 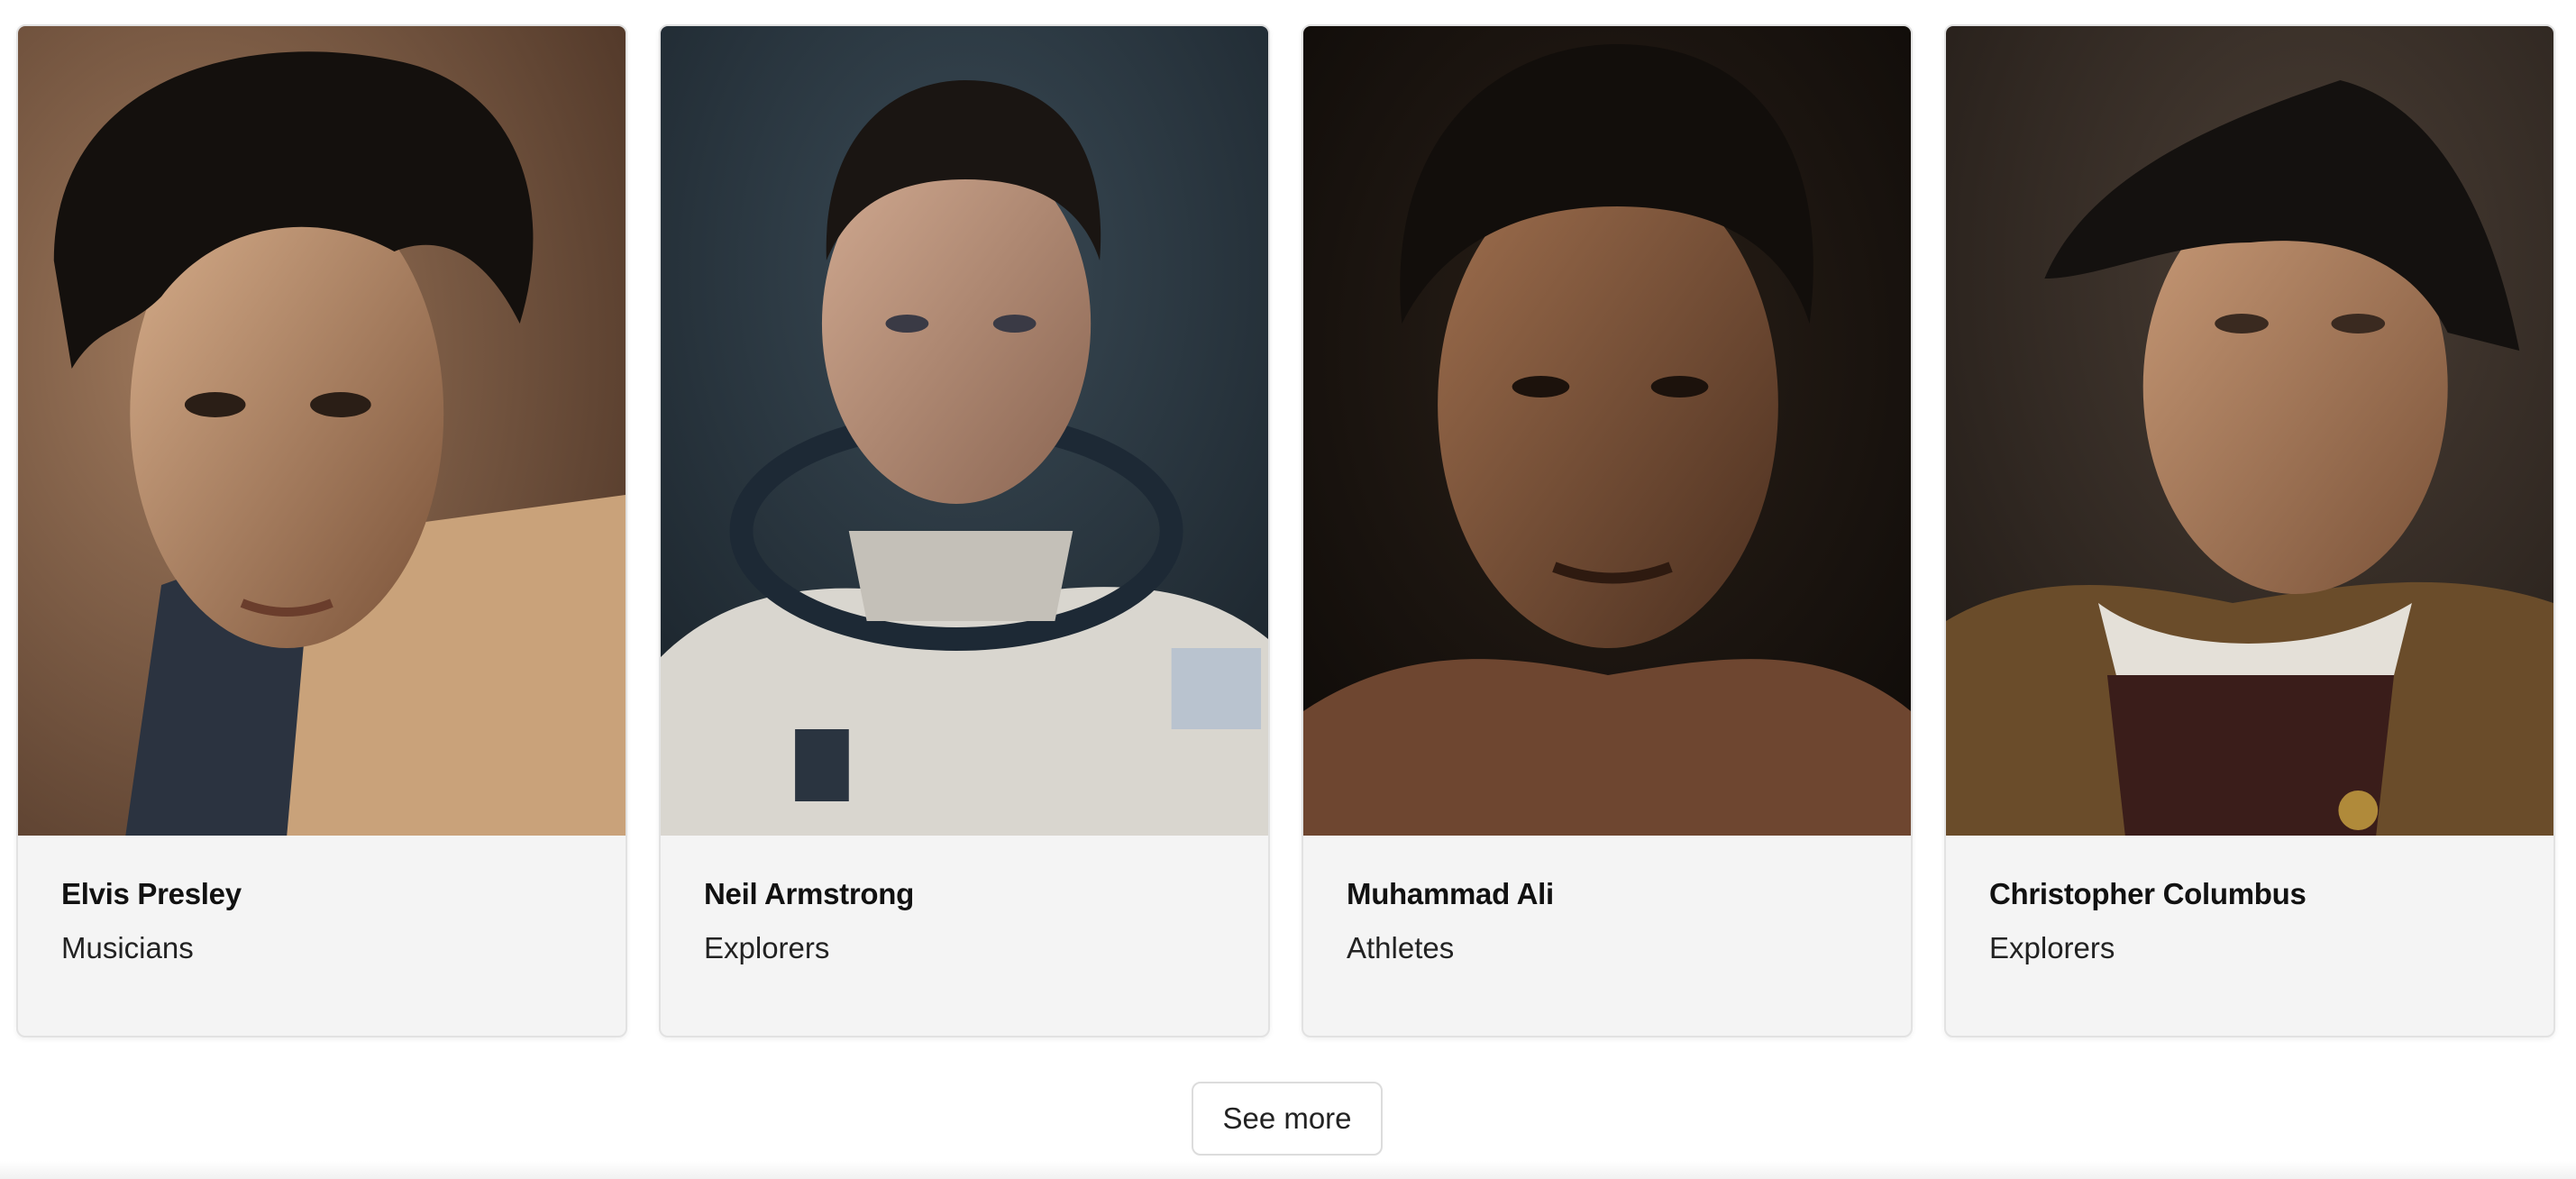 I want to click on person-category: Musicians, so click(x=127, y=947).